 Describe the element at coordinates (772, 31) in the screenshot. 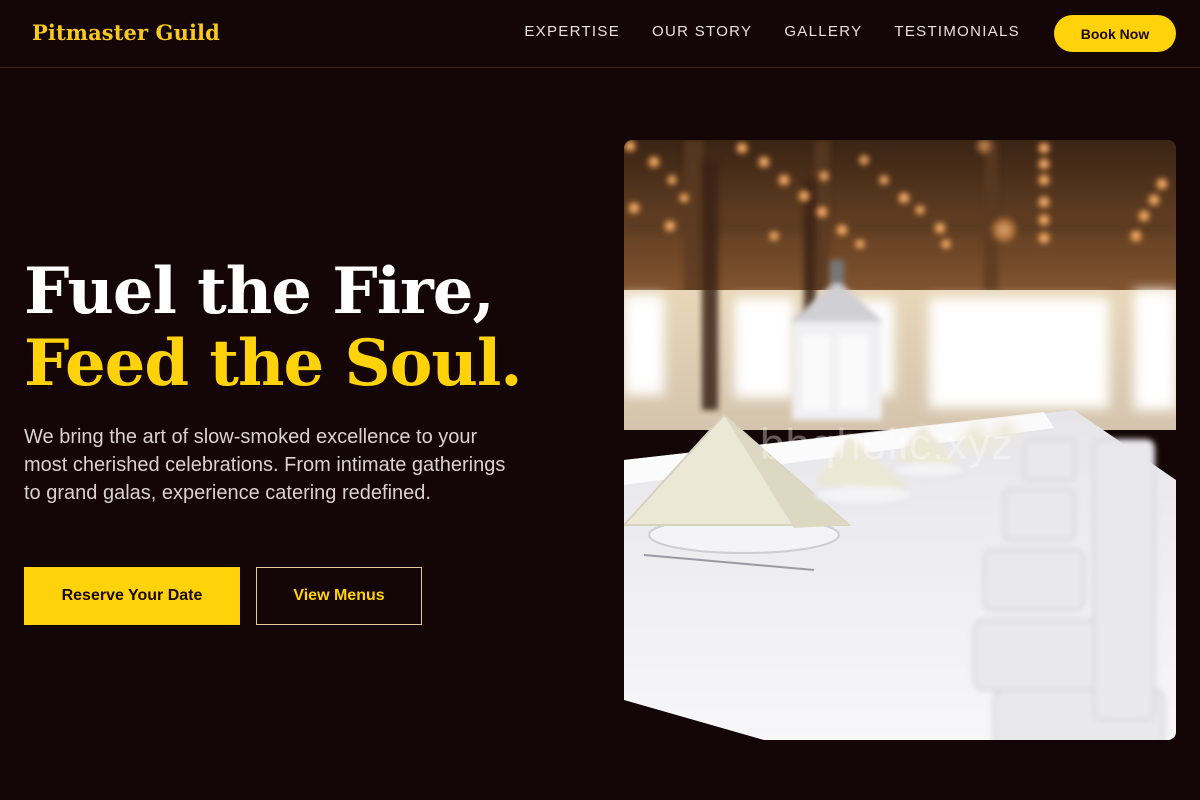

I see `main-nav: EXPERTISE OUR STORY GALLERY TESTIMONIALS` at that location.